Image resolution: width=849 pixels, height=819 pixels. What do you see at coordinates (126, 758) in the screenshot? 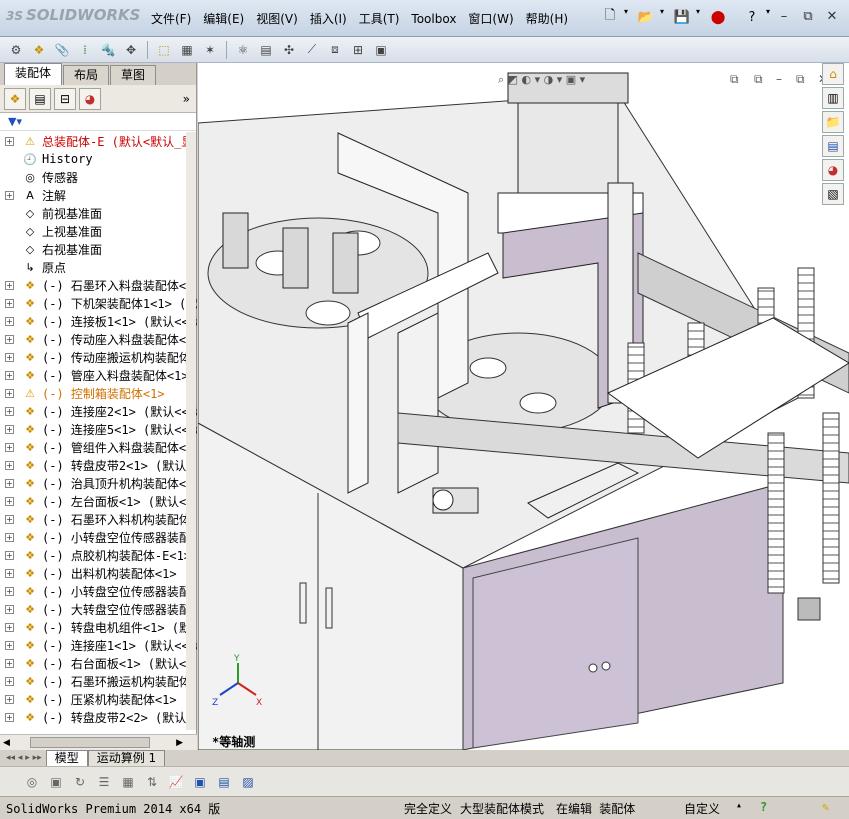
I see `tab-motion-study: 运动算例 1` at bounding box center [126, 758].